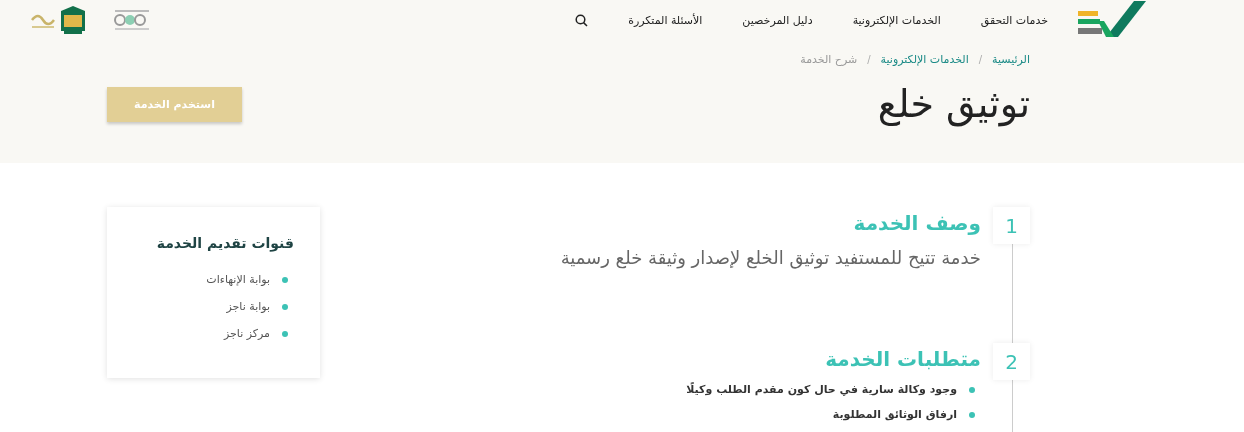 This screenshot has height=432, width=1244. What do you see at coordinates (1014, 20) in the screenshot?
I see `nav-link: خدمات التحقق` at bounding box center [1014, 20].